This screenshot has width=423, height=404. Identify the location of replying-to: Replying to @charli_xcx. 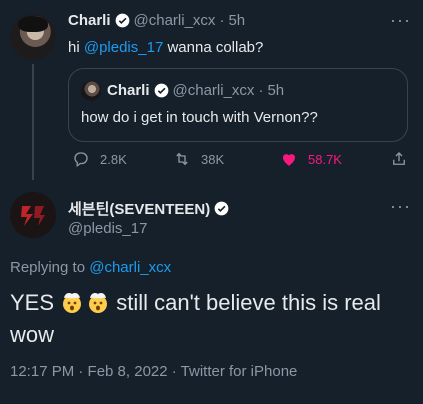
(90, 267).